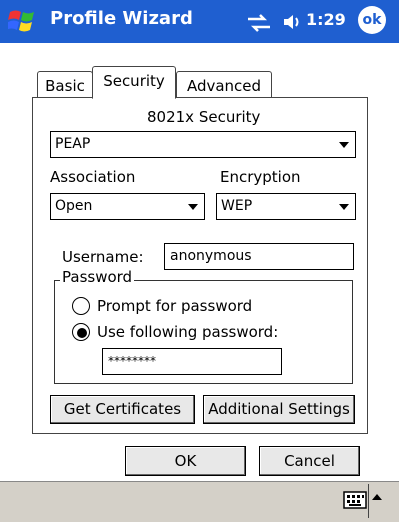 The height and width of the screenshot is (522, 399). Describe the element at coordinates (377, 497) in the screenshot. I see `chevron-up-icon` at that location.